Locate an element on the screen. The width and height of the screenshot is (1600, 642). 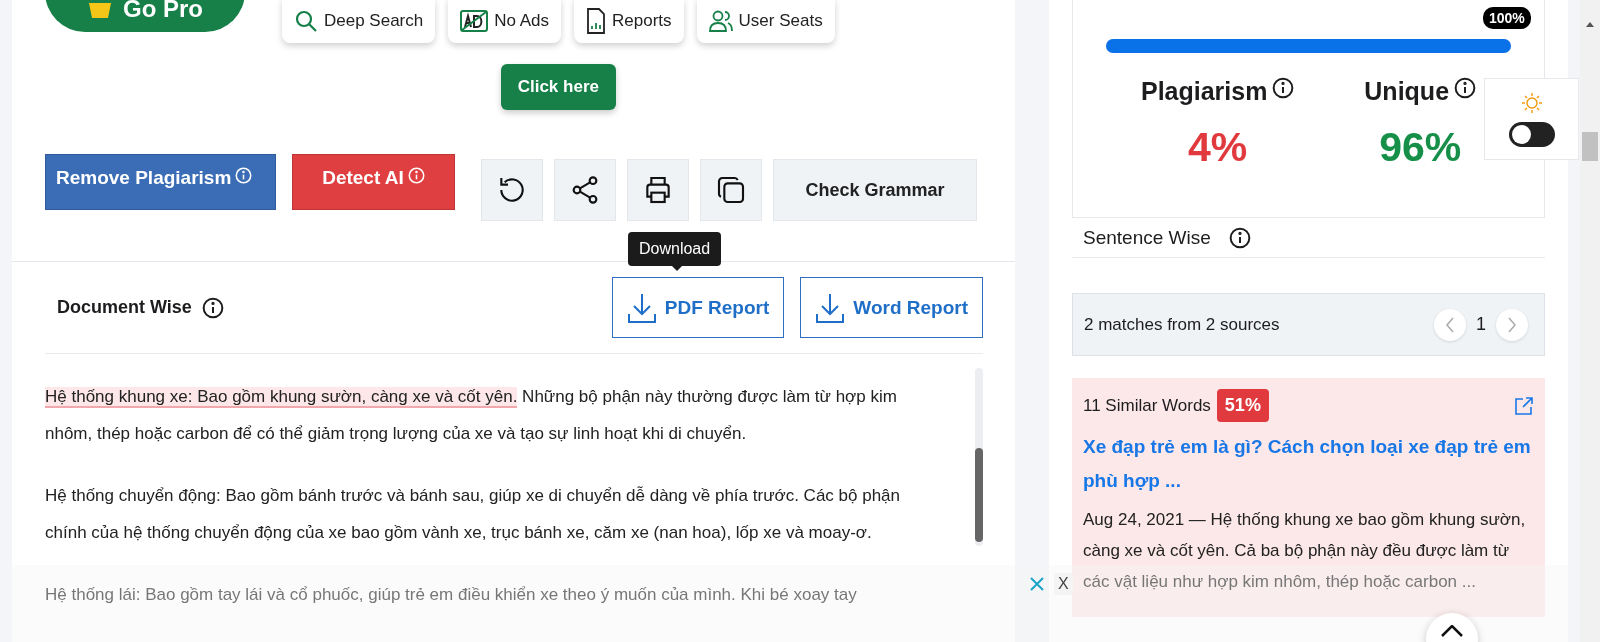
feature-chip: Reports is located at coordinates (629, 21).